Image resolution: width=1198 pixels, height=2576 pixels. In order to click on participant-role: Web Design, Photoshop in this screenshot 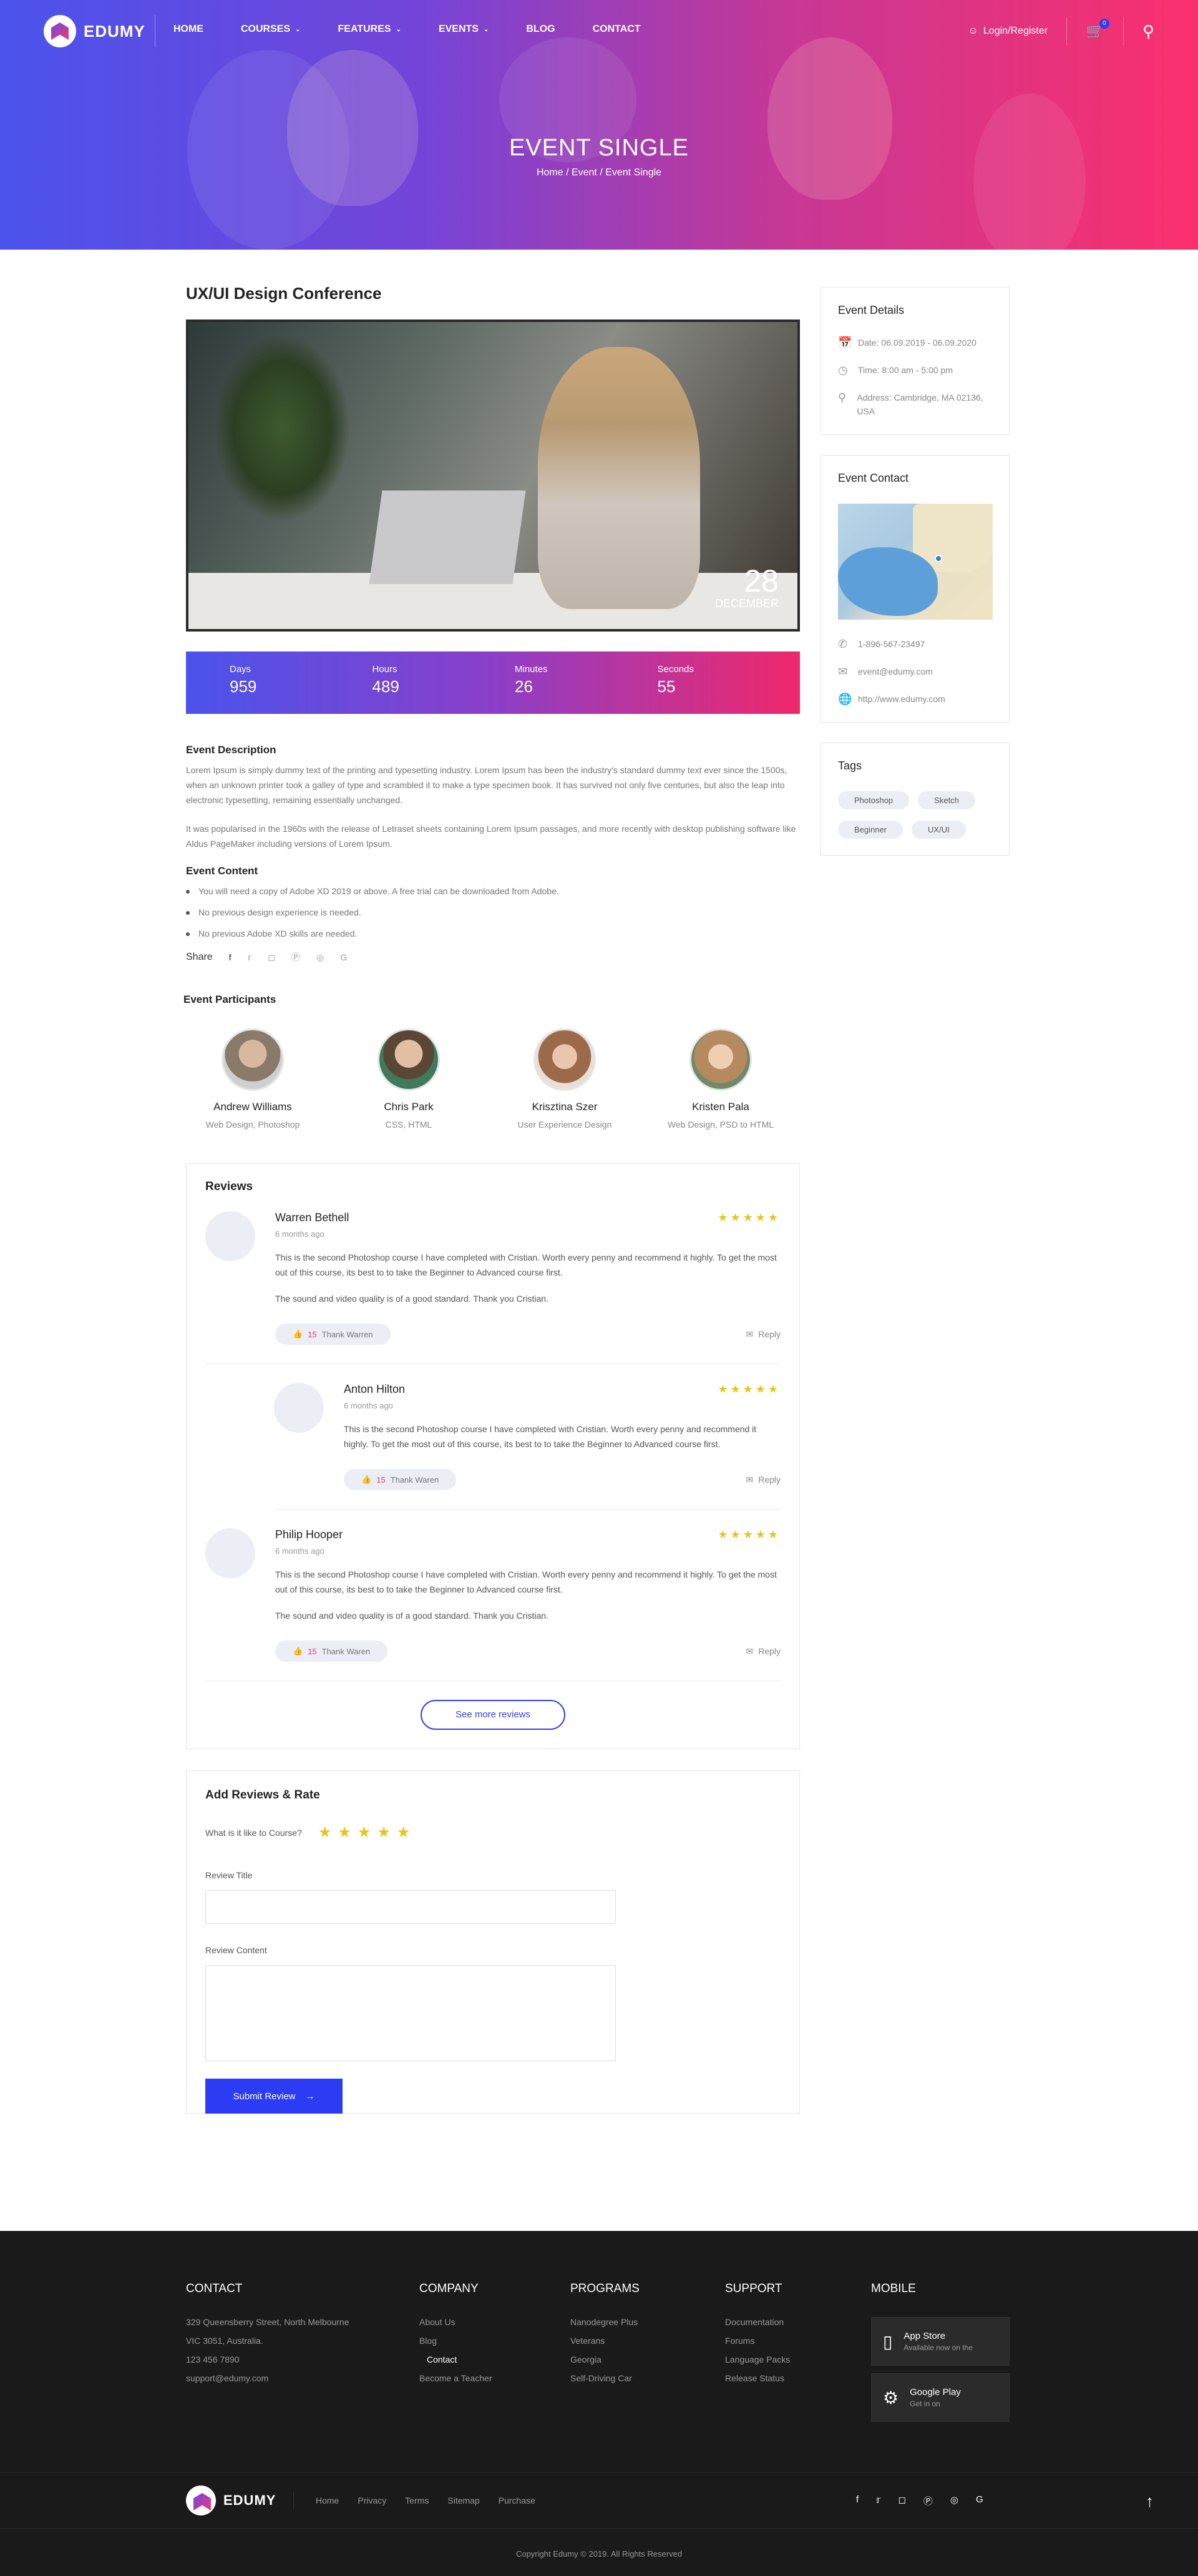, I will do `click(252, 1124)`.